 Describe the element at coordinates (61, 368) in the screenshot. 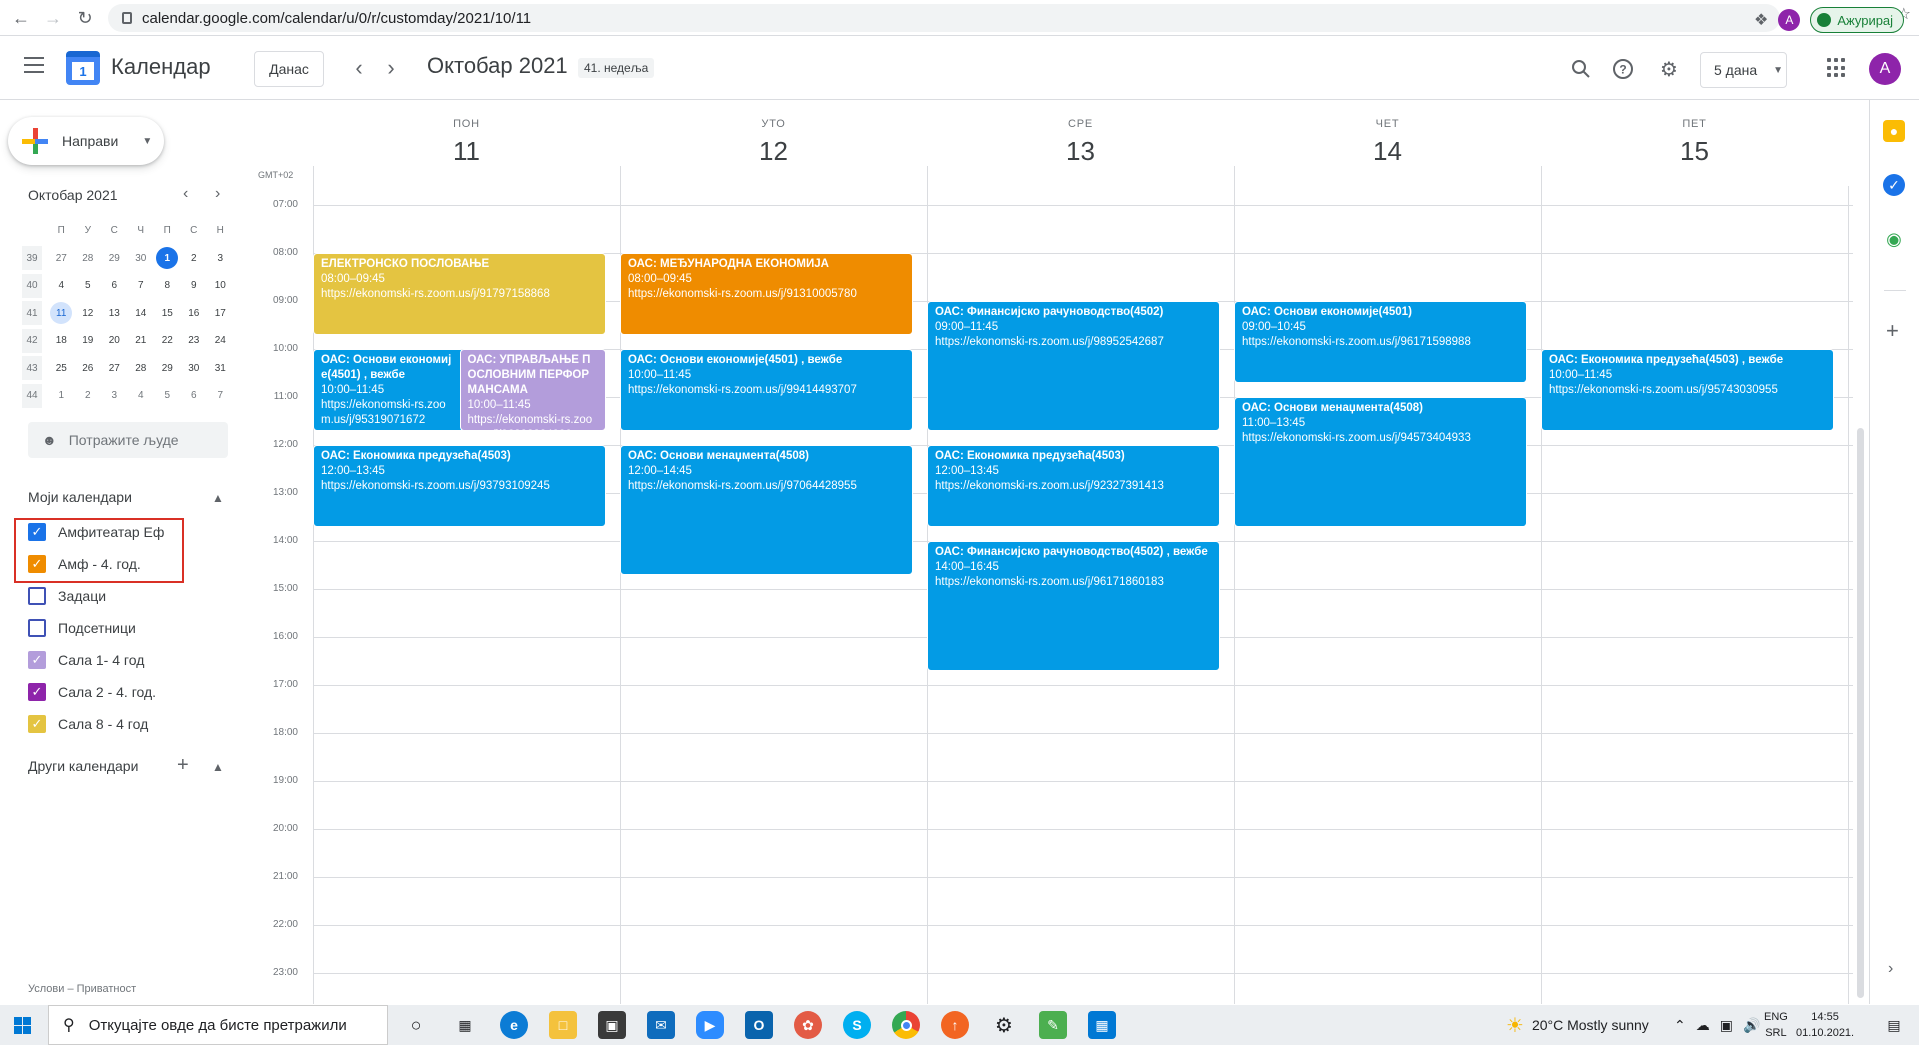

I see `mini-day: 25` at that location.